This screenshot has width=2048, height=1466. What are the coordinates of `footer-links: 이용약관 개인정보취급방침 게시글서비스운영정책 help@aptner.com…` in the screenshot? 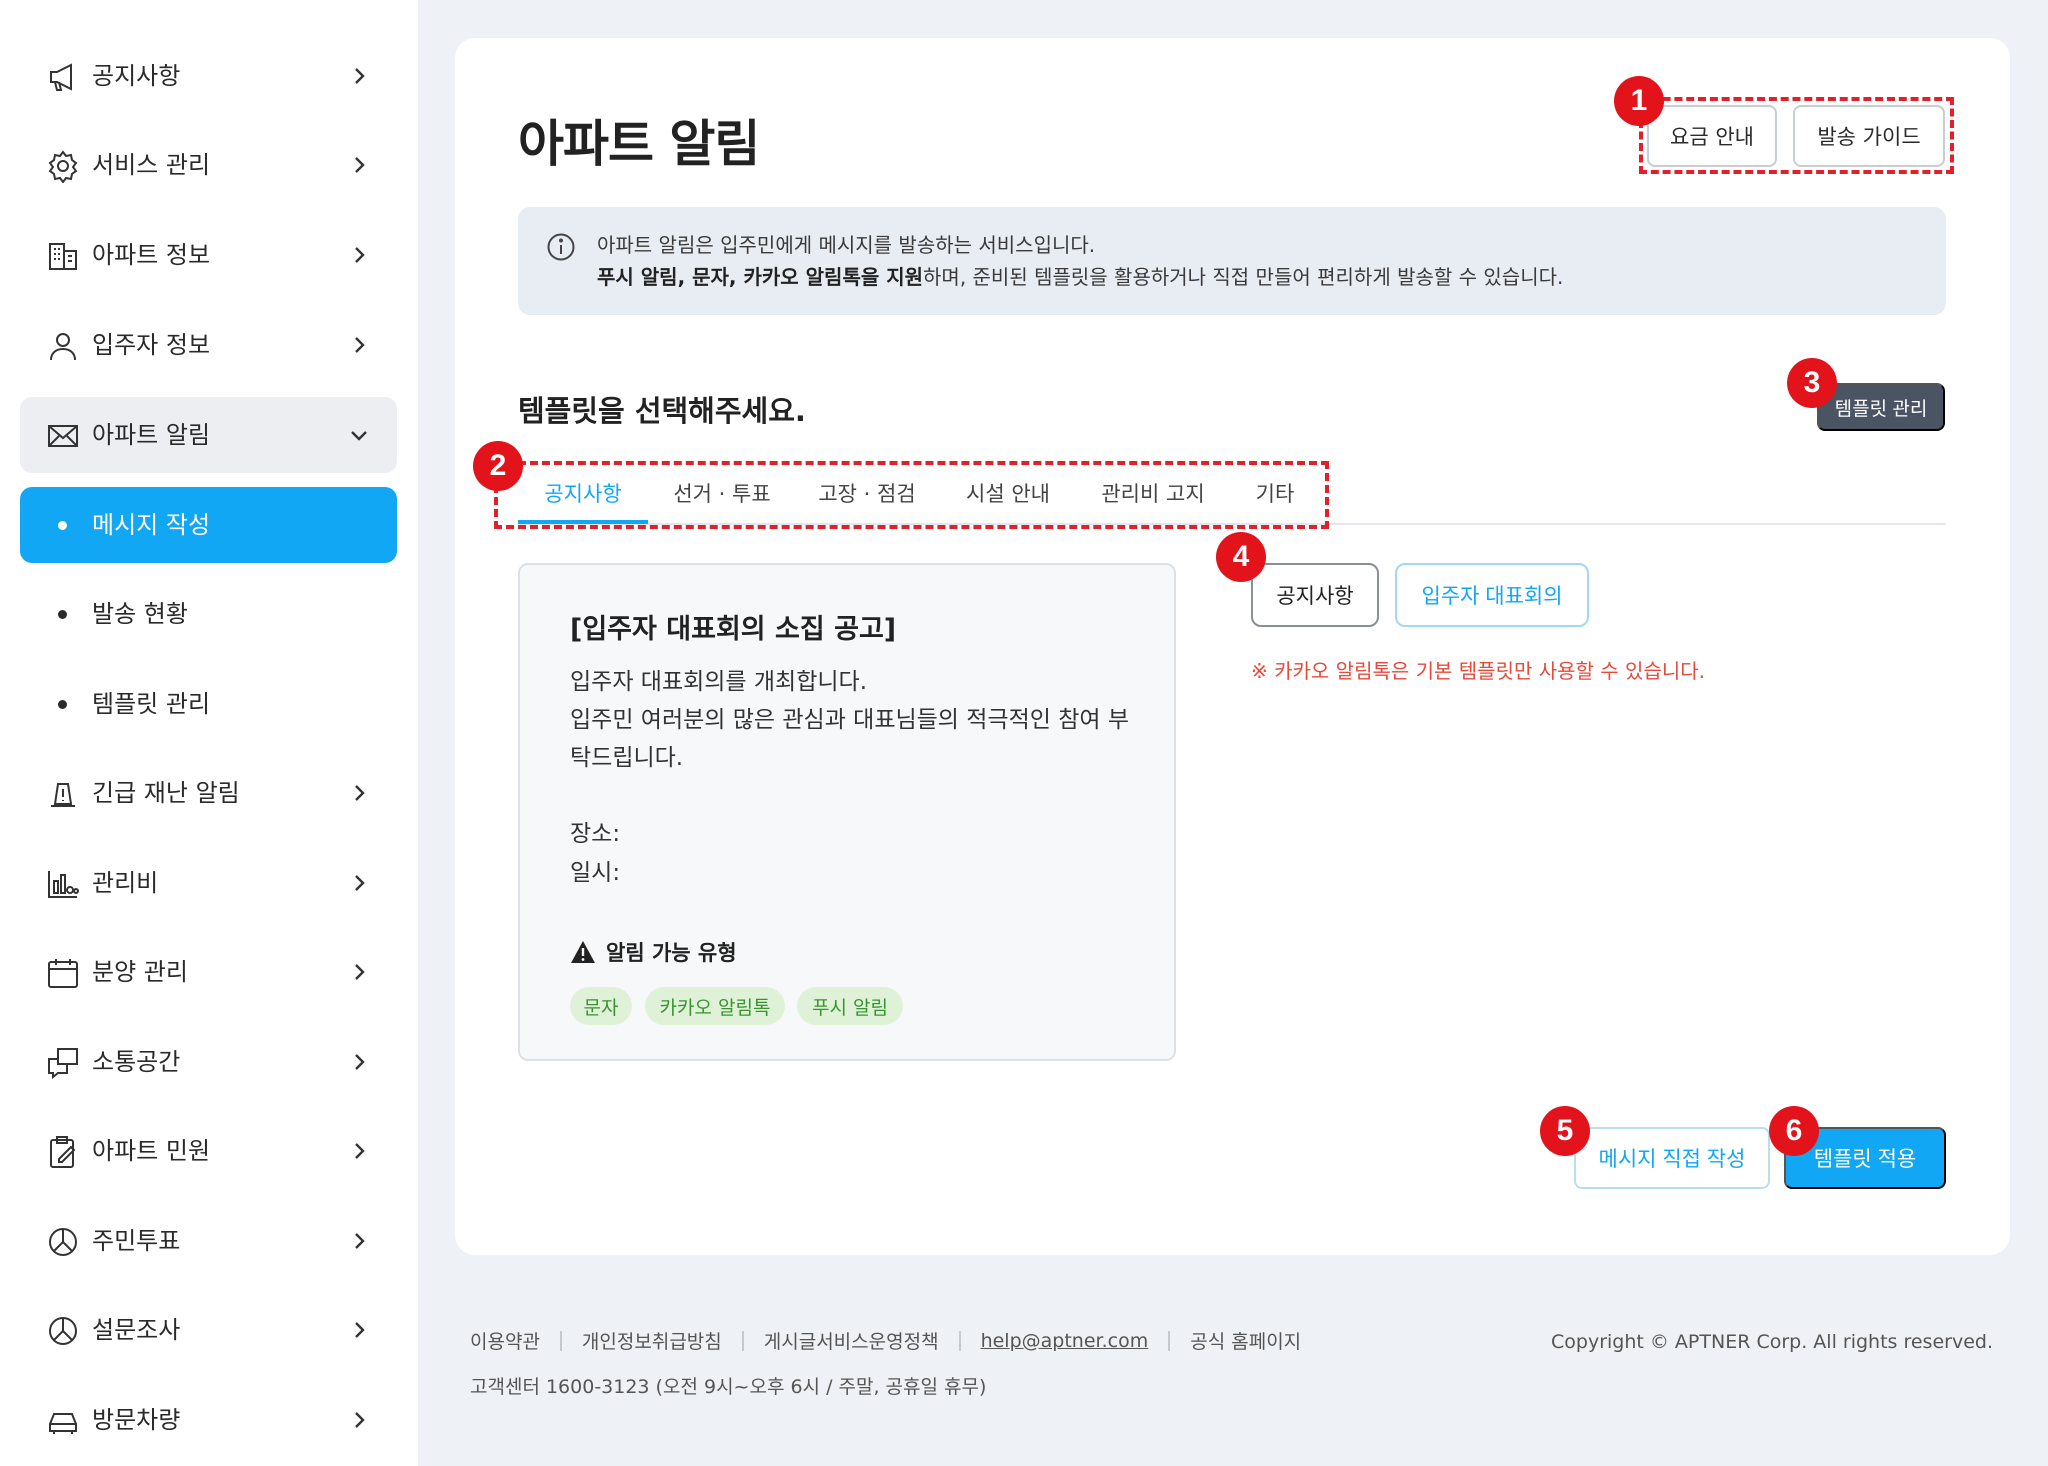 It's located at (885, 1340).